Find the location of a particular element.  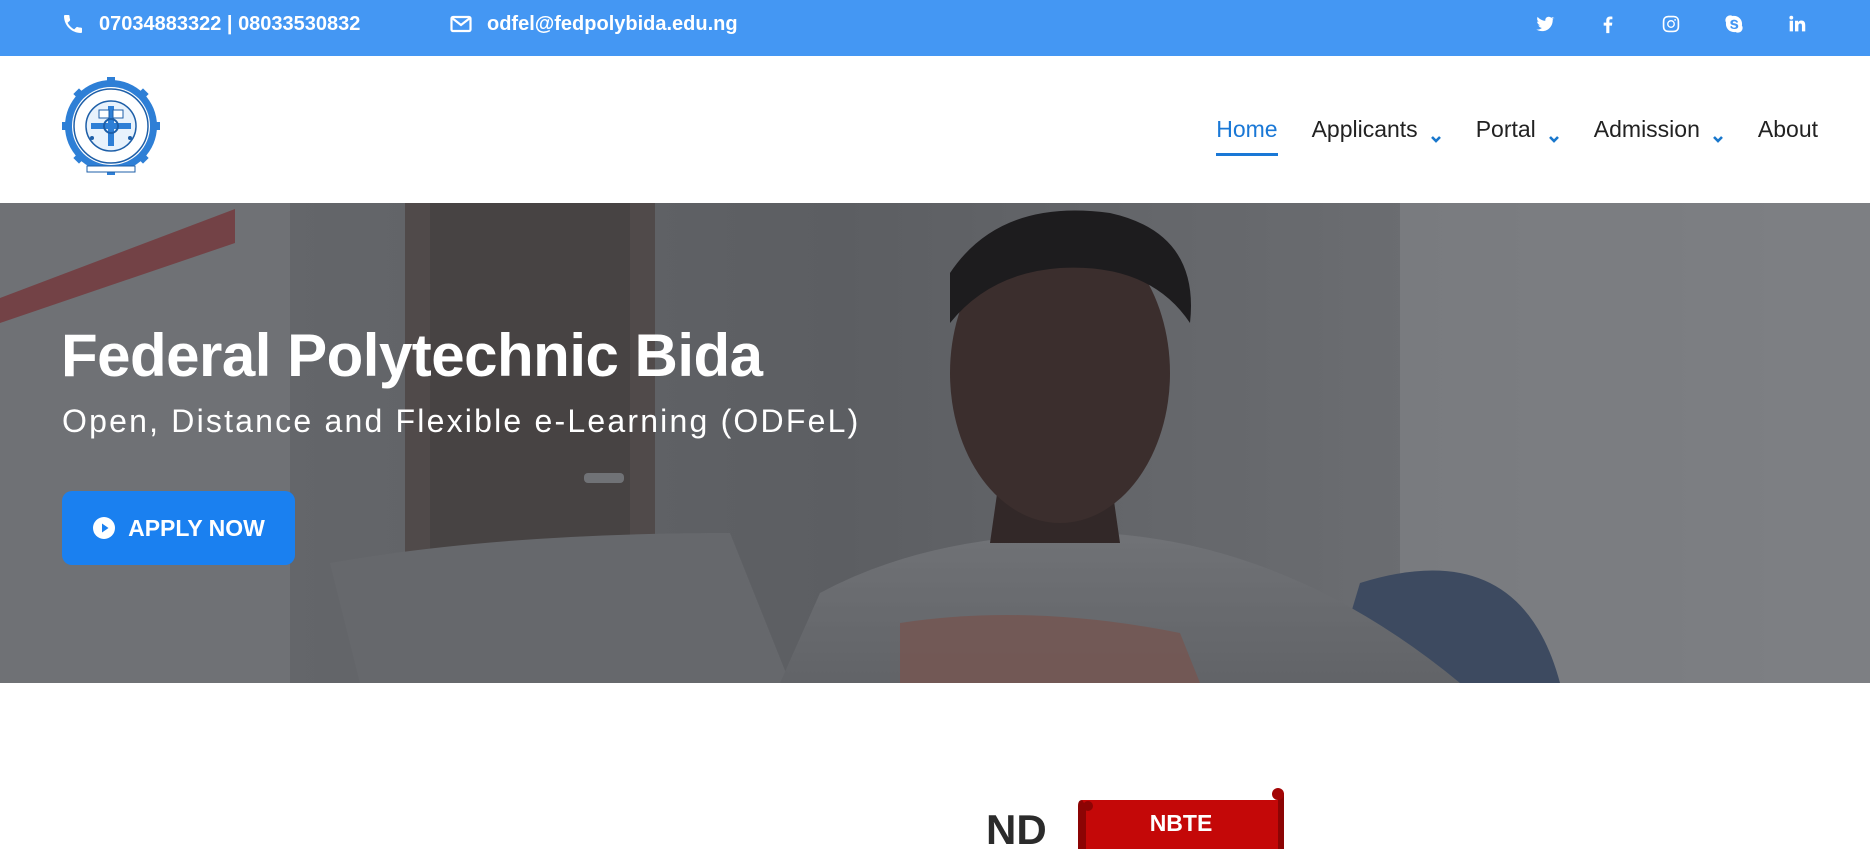

skype-link is located at coordinates (1733, 24).